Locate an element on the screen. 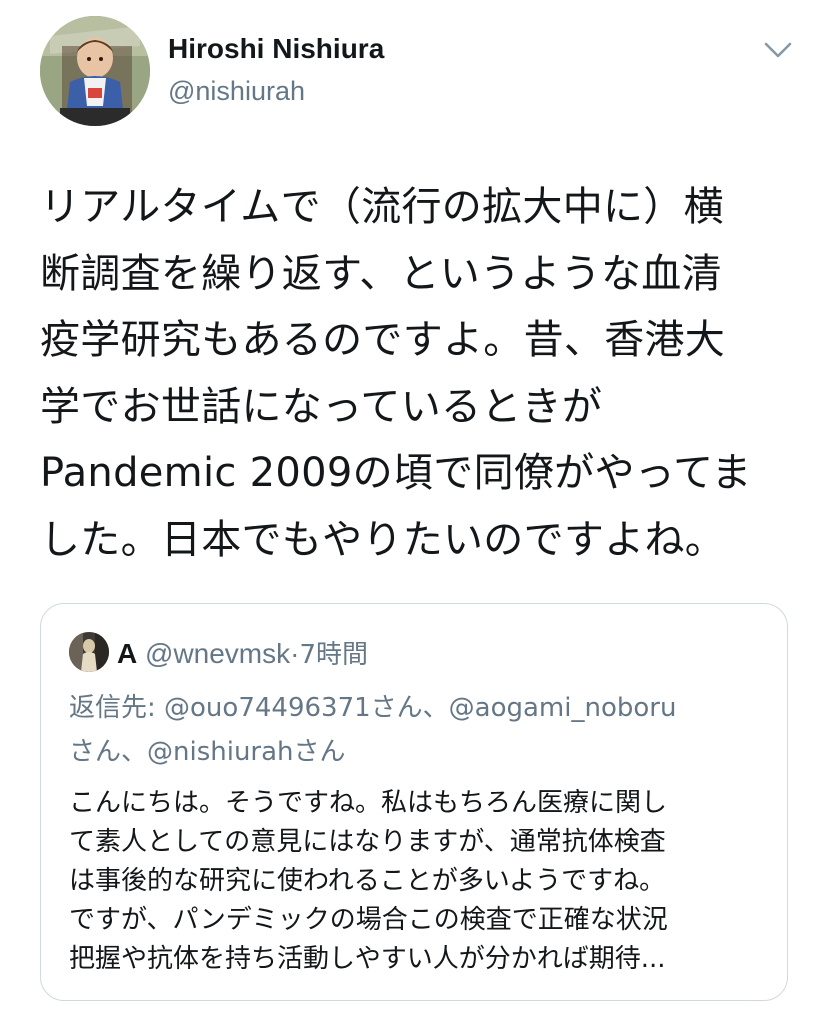 Image resolution: width=828 pixels, height=1015 pixels. reply-to-line: さん、@nishiurahさん is located at coordinates (207, 752).